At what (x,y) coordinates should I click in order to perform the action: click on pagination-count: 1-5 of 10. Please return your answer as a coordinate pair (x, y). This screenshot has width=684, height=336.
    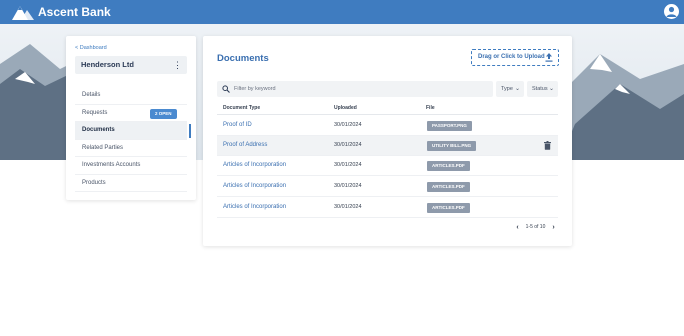
    Looking at the image, I should click on (535, 227).